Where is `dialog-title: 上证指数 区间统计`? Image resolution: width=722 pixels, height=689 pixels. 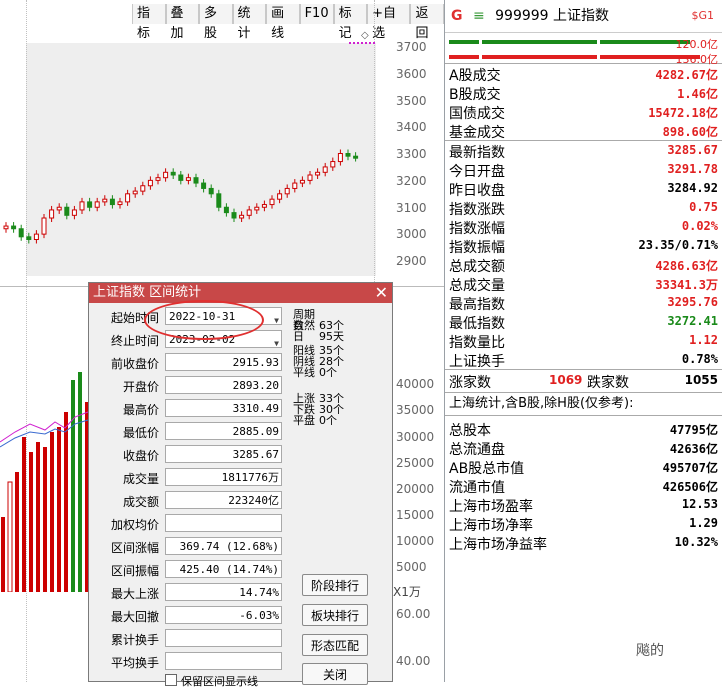 dialog-title: 上证指数 区间统计 is located at coordinates (147, 292).